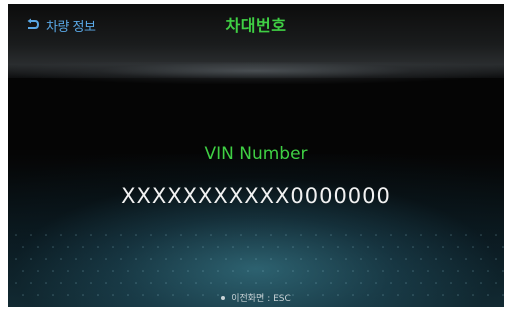 The image size is (512, 311). Describe the element at coordinates (261, 299) in the screenshot. I see `footer-hint-text: 이전화면 : ESC` at that location.